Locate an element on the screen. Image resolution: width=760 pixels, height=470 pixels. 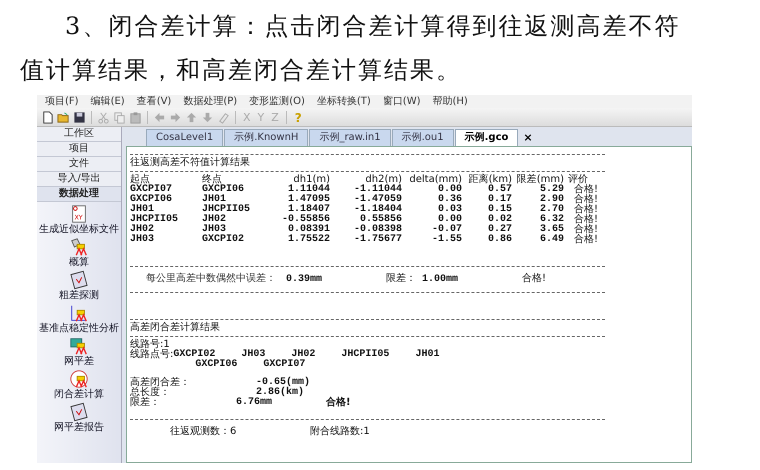
file-tab: 示例.gco is located at coordinates (486, 137).